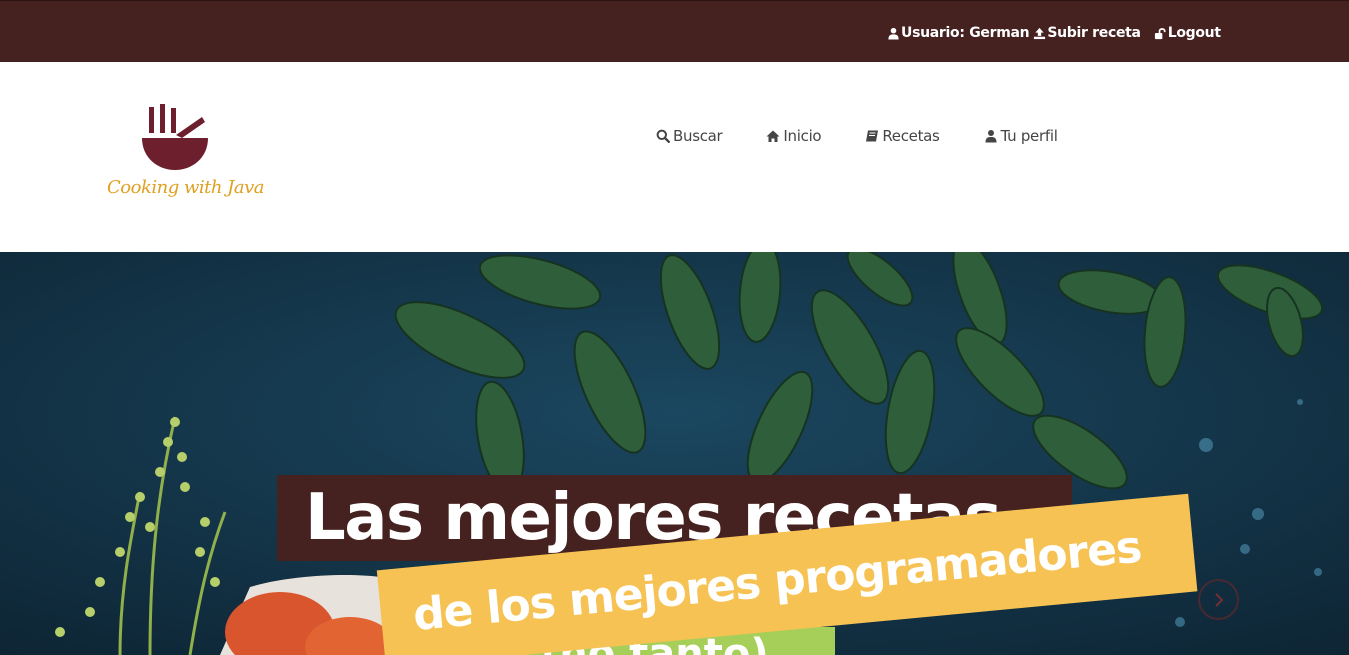 This screenshot has width=1349, height=655. I want to click on upload-label: Subir receta, so click(1094, 33).